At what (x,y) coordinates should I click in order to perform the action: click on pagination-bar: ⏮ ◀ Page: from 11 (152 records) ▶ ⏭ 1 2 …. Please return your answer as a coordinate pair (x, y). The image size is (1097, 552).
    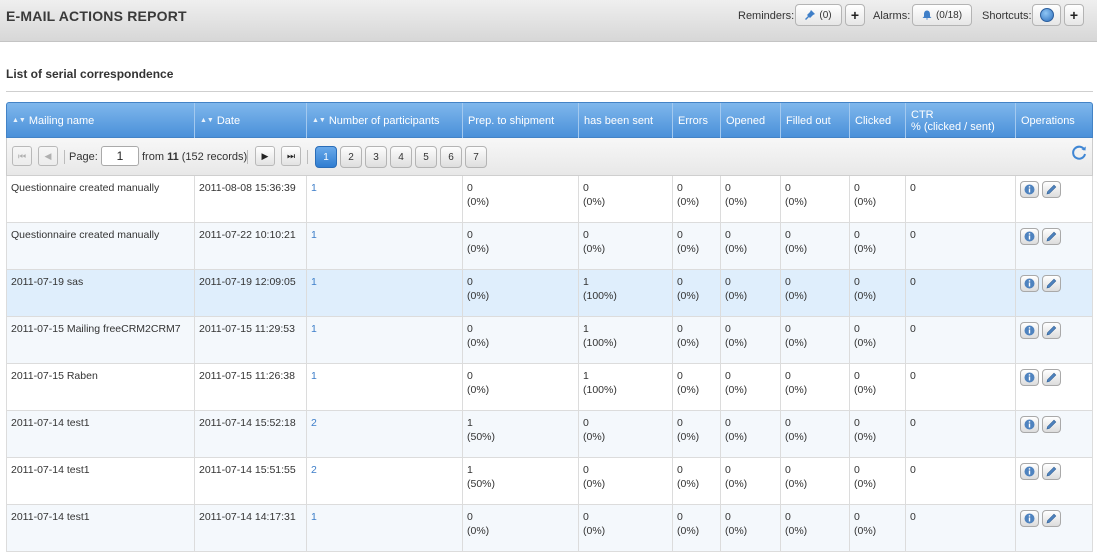
    Looking at the image, I should click on (549, 157).